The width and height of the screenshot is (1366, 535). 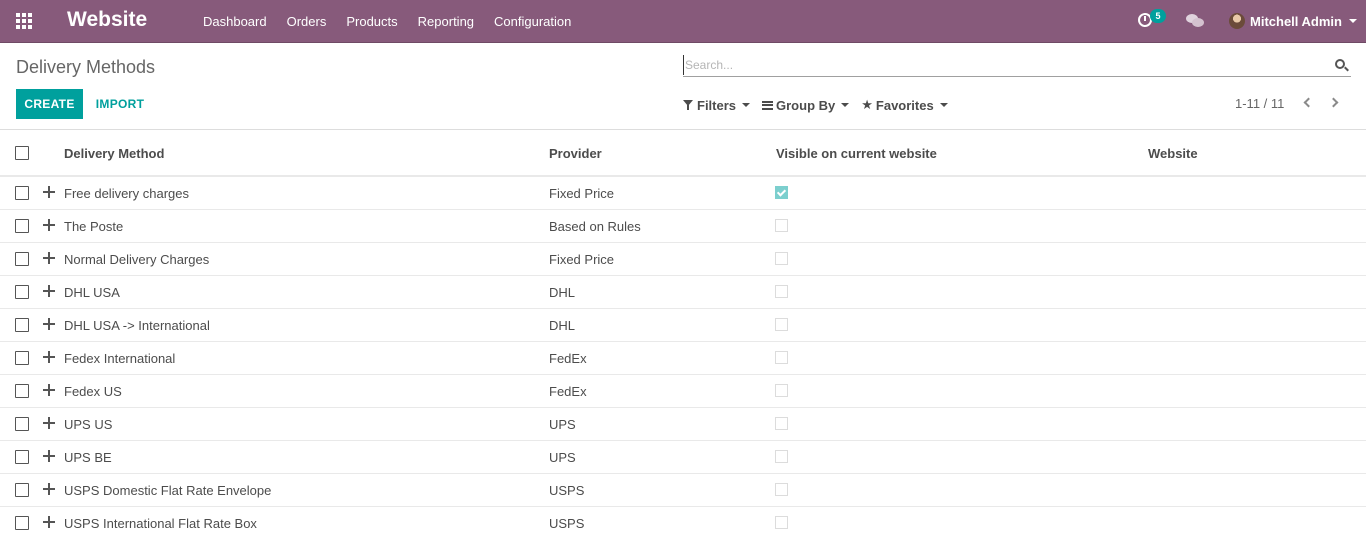 I want to click on provider-name: DHL, so click(x=562, y=325).